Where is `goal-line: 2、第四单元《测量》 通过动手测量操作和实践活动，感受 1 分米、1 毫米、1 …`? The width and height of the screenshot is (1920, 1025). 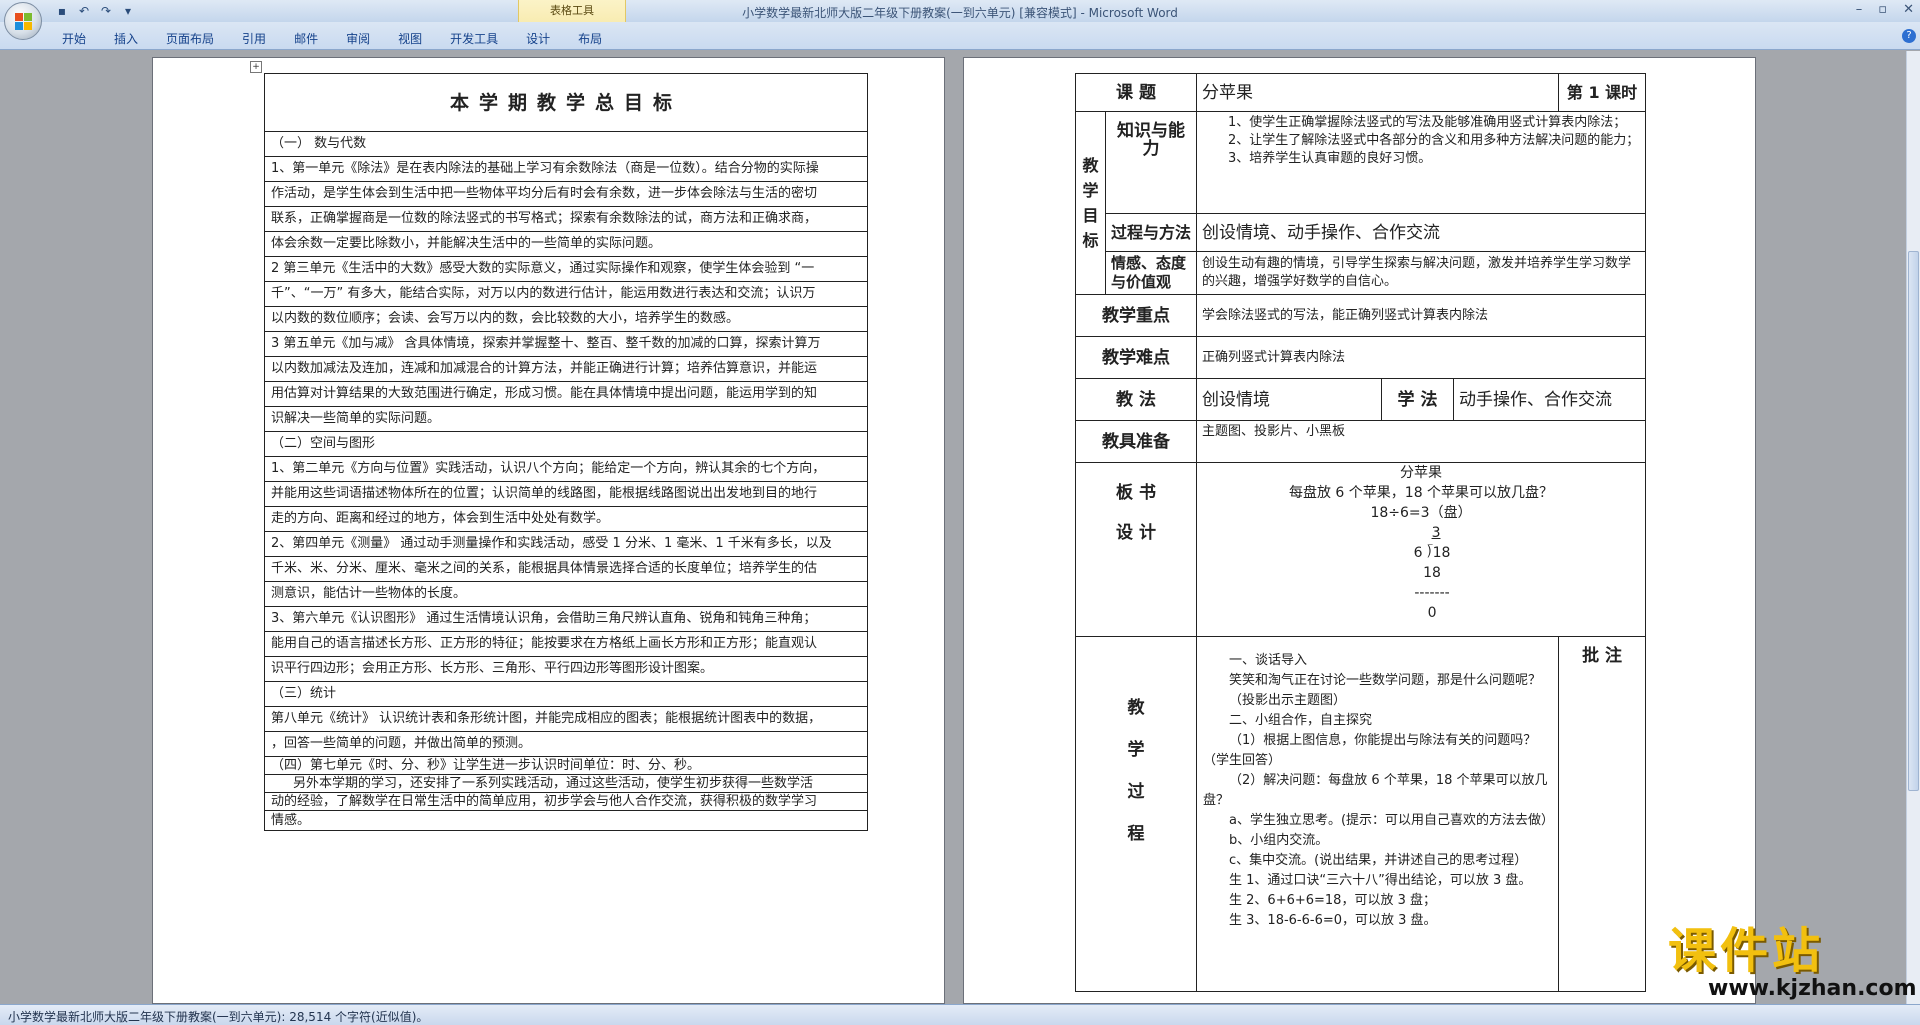
goal-line: 2、第四单元《测量》 通过动手测量操作和实践活动，感受 1 分米、1 毫米、1 … is located at coordinates (566, 544).